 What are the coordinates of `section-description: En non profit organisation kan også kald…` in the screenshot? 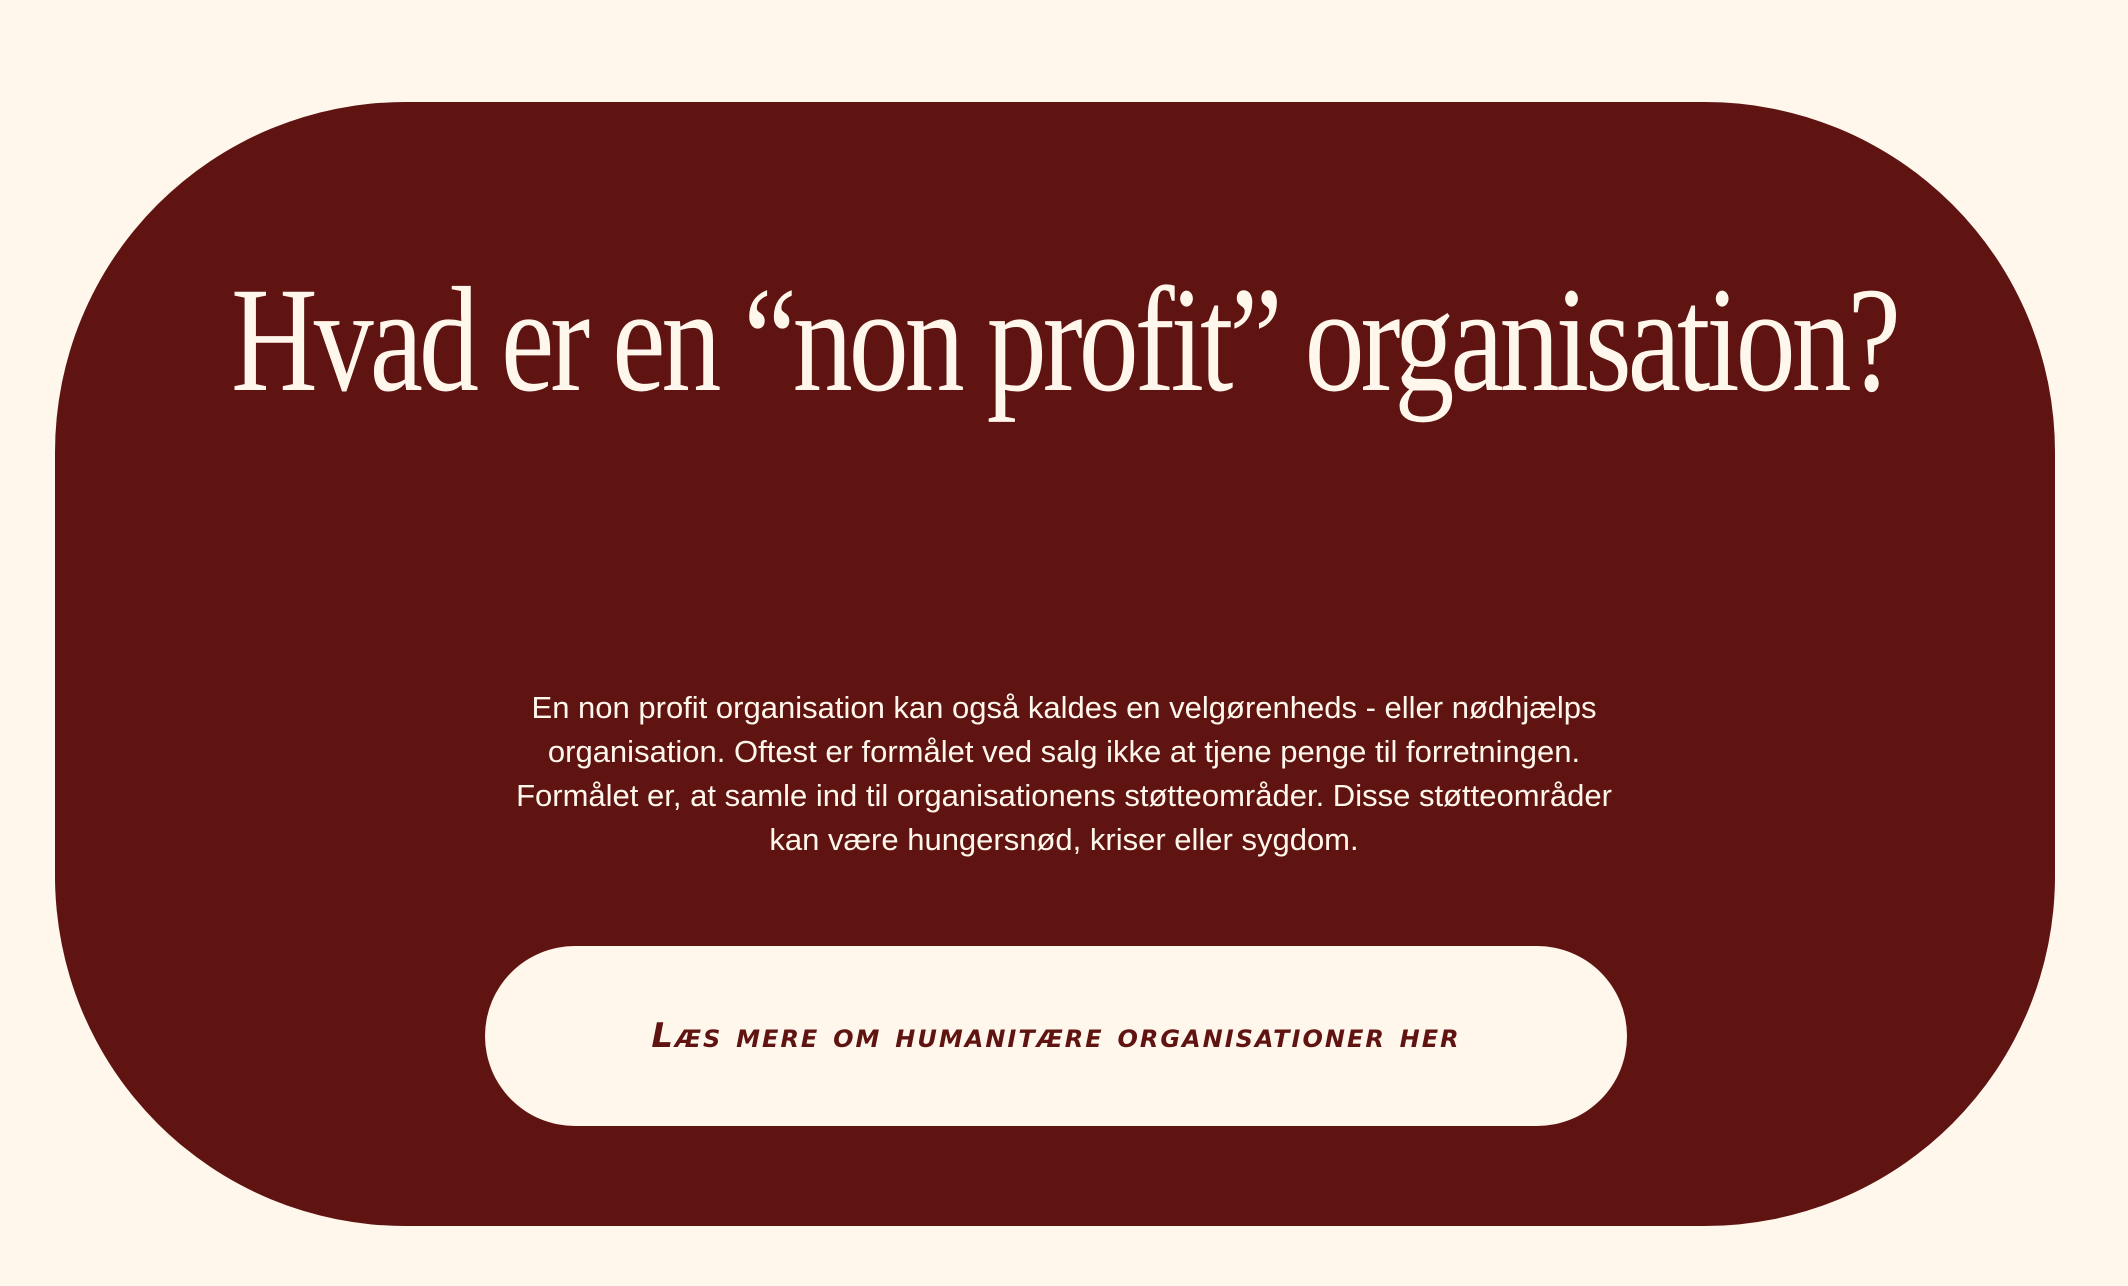 It's located at (1064, 773).